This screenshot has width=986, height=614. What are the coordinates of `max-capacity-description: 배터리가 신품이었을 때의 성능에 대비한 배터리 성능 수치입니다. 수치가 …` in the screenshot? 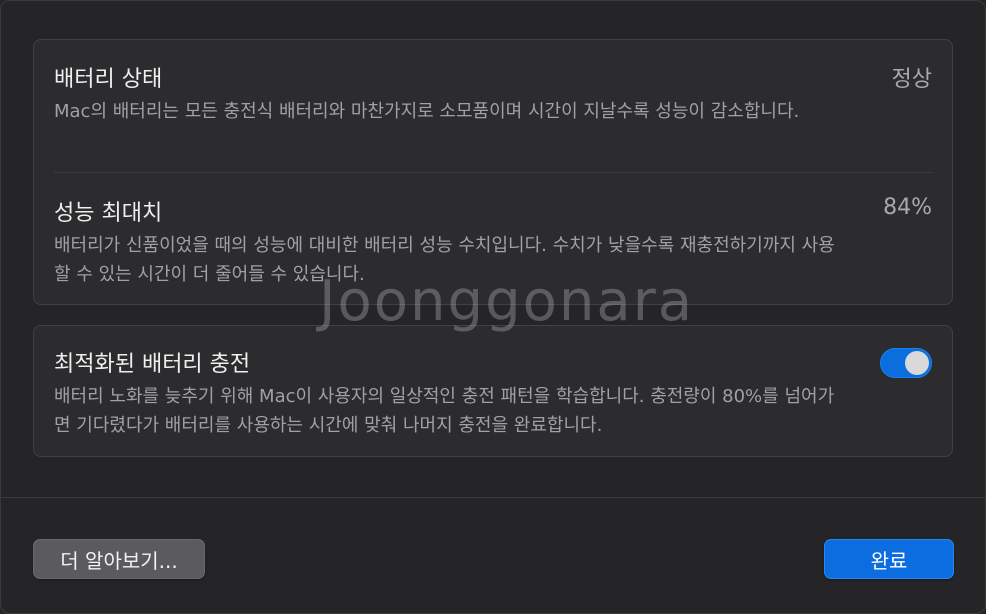 It's located at (444, 260).